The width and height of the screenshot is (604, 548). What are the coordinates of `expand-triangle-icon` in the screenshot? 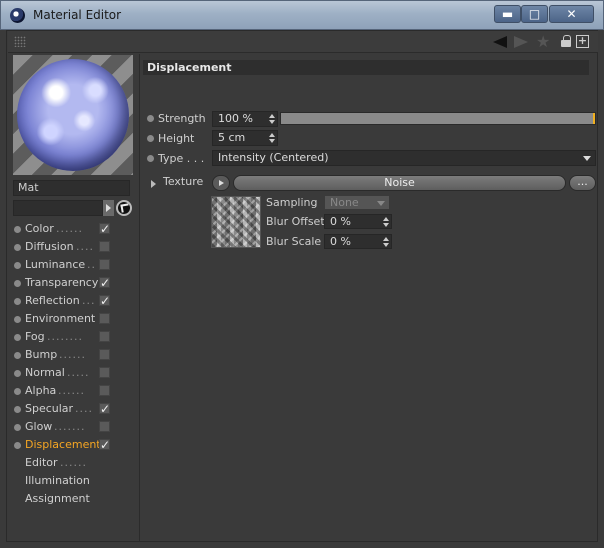 It's located at (153, 184).